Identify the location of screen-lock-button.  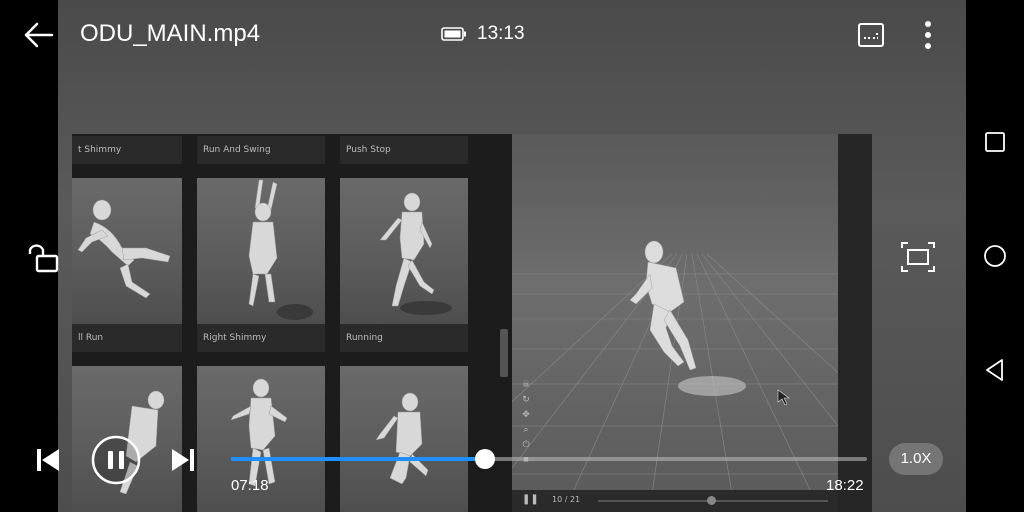
(45, 257).